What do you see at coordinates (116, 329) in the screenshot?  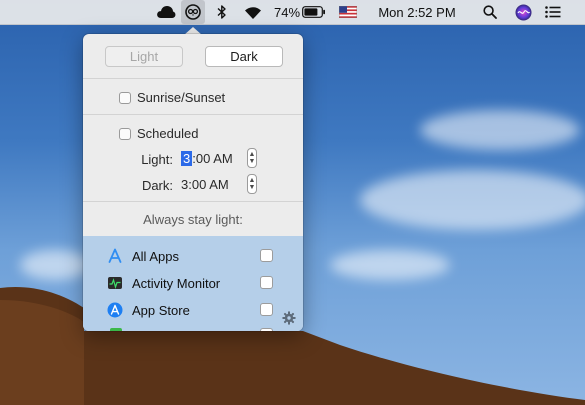 I see `partial-app-icon` at bounding box center [116, 329].